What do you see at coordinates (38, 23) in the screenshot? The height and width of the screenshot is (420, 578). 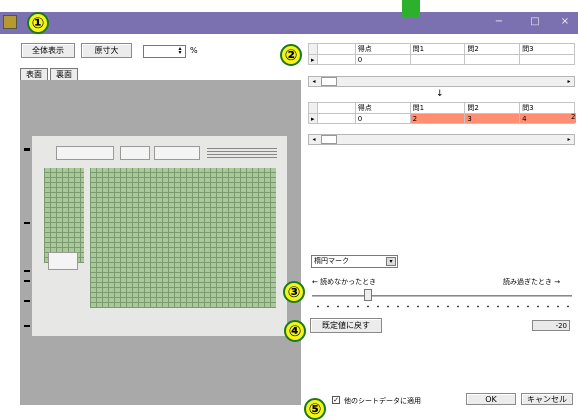 I see `callout-1: ①` at bounding box center [38, 23].